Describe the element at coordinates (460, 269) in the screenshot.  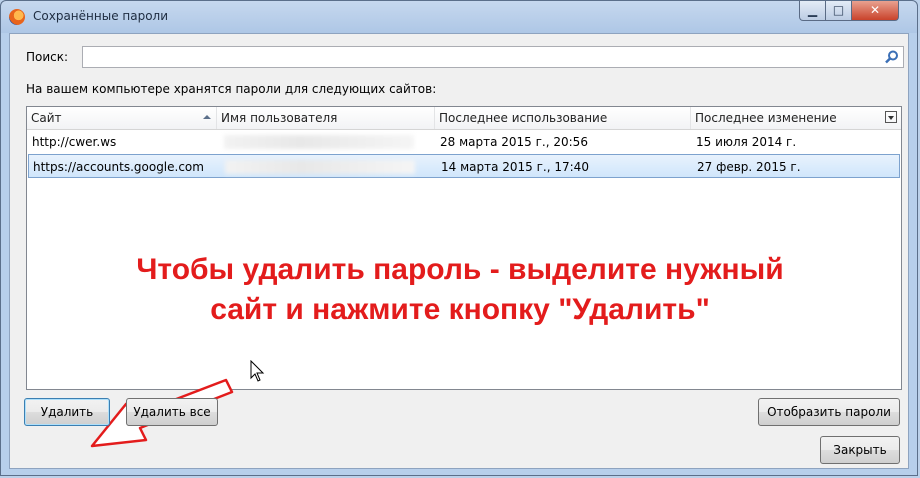
I see `instruction-line-1: Чтобы удалить пароль - выделите нужный` at that location.